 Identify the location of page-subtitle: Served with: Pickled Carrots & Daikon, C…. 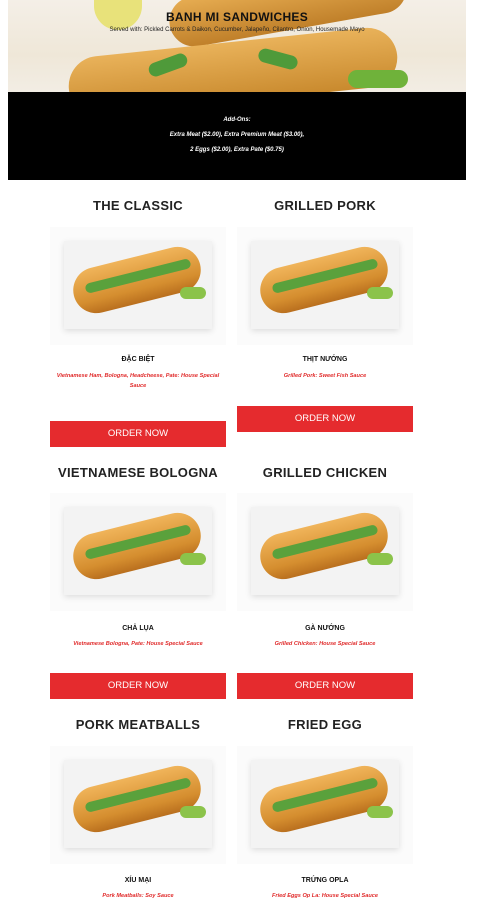
(237, 30).